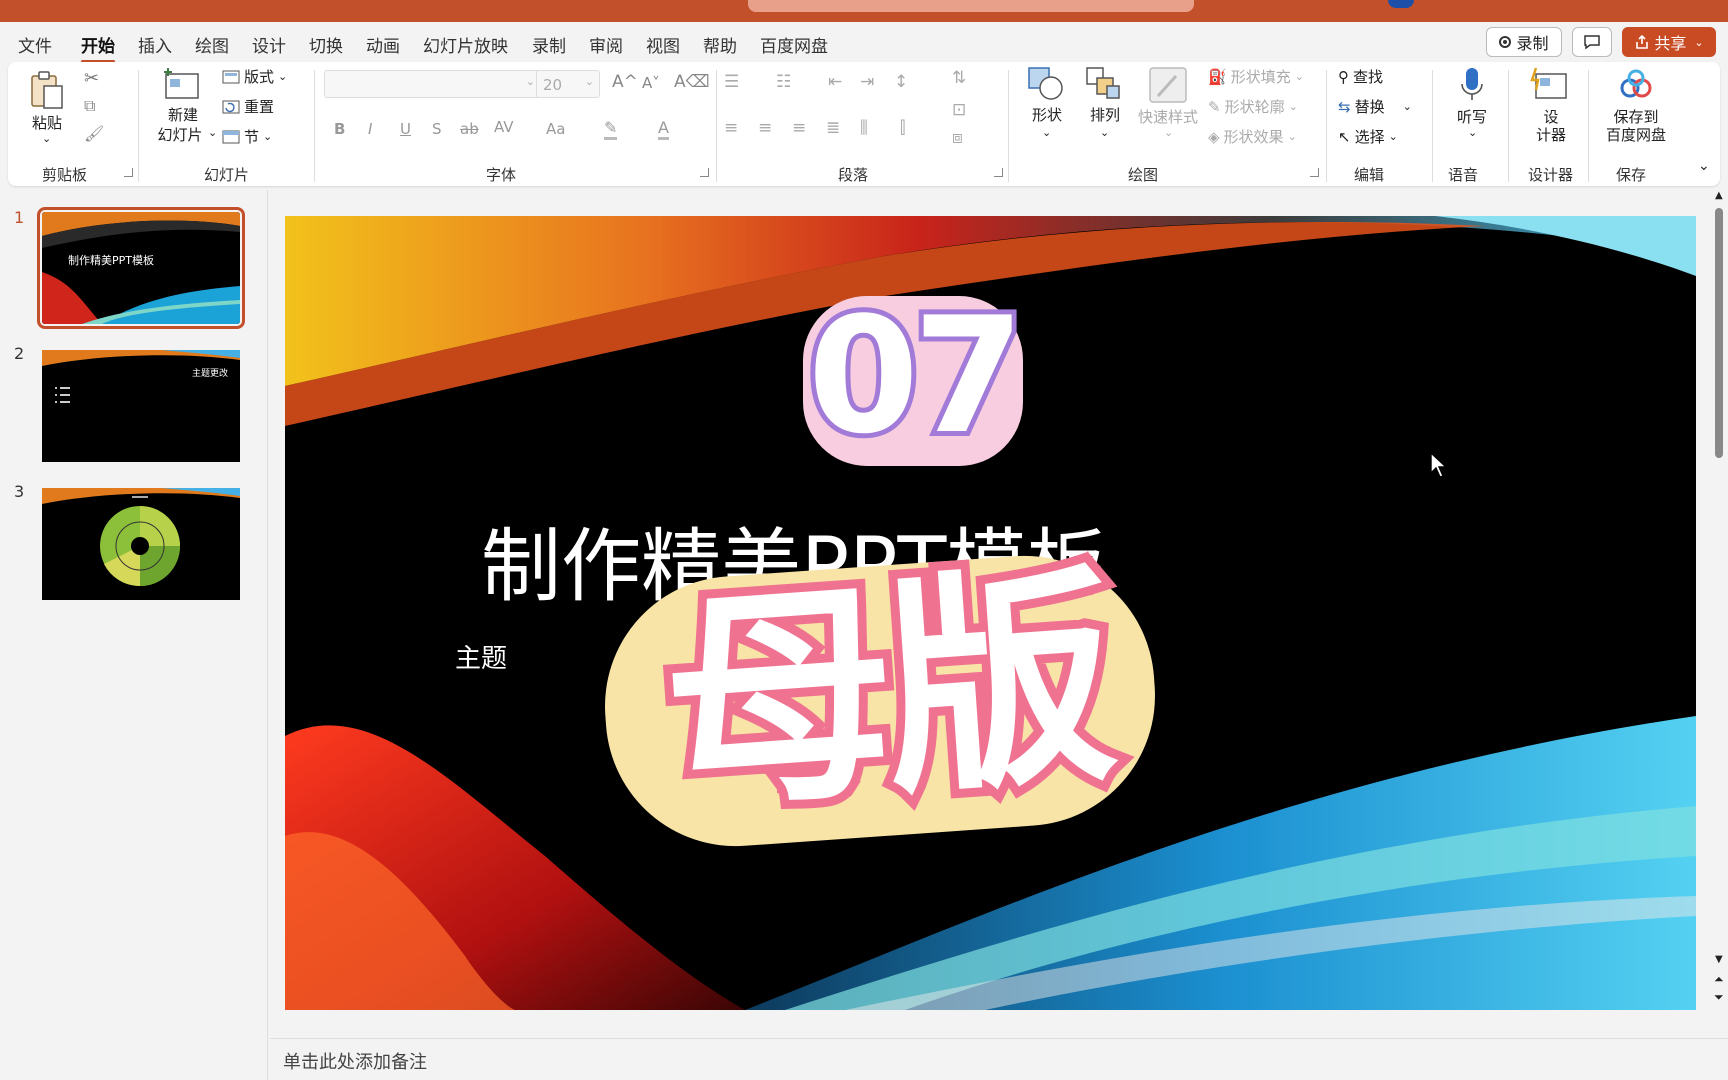 The height and width of the screenshot is (1080, 1728). What do you see at coordinates (1719, 959) in the screenshot?
I see `scroll-down-icon: ▼` at bounding box center [1719, 959].